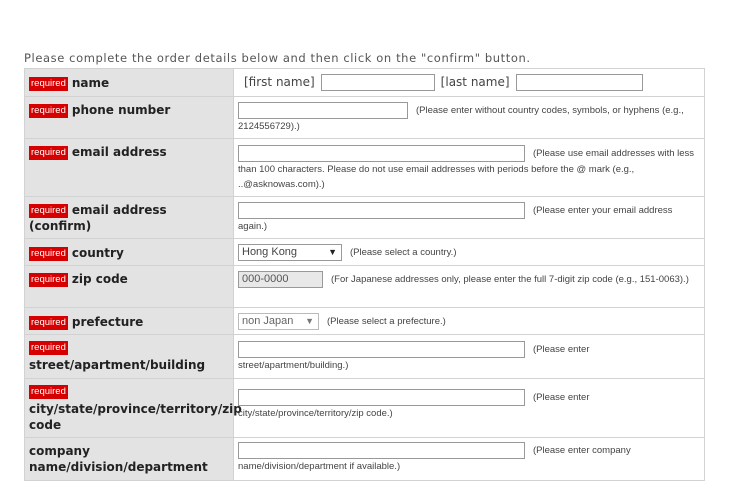 The image size is (740, 503). I want to click on last-name-input, so click(579, 82).